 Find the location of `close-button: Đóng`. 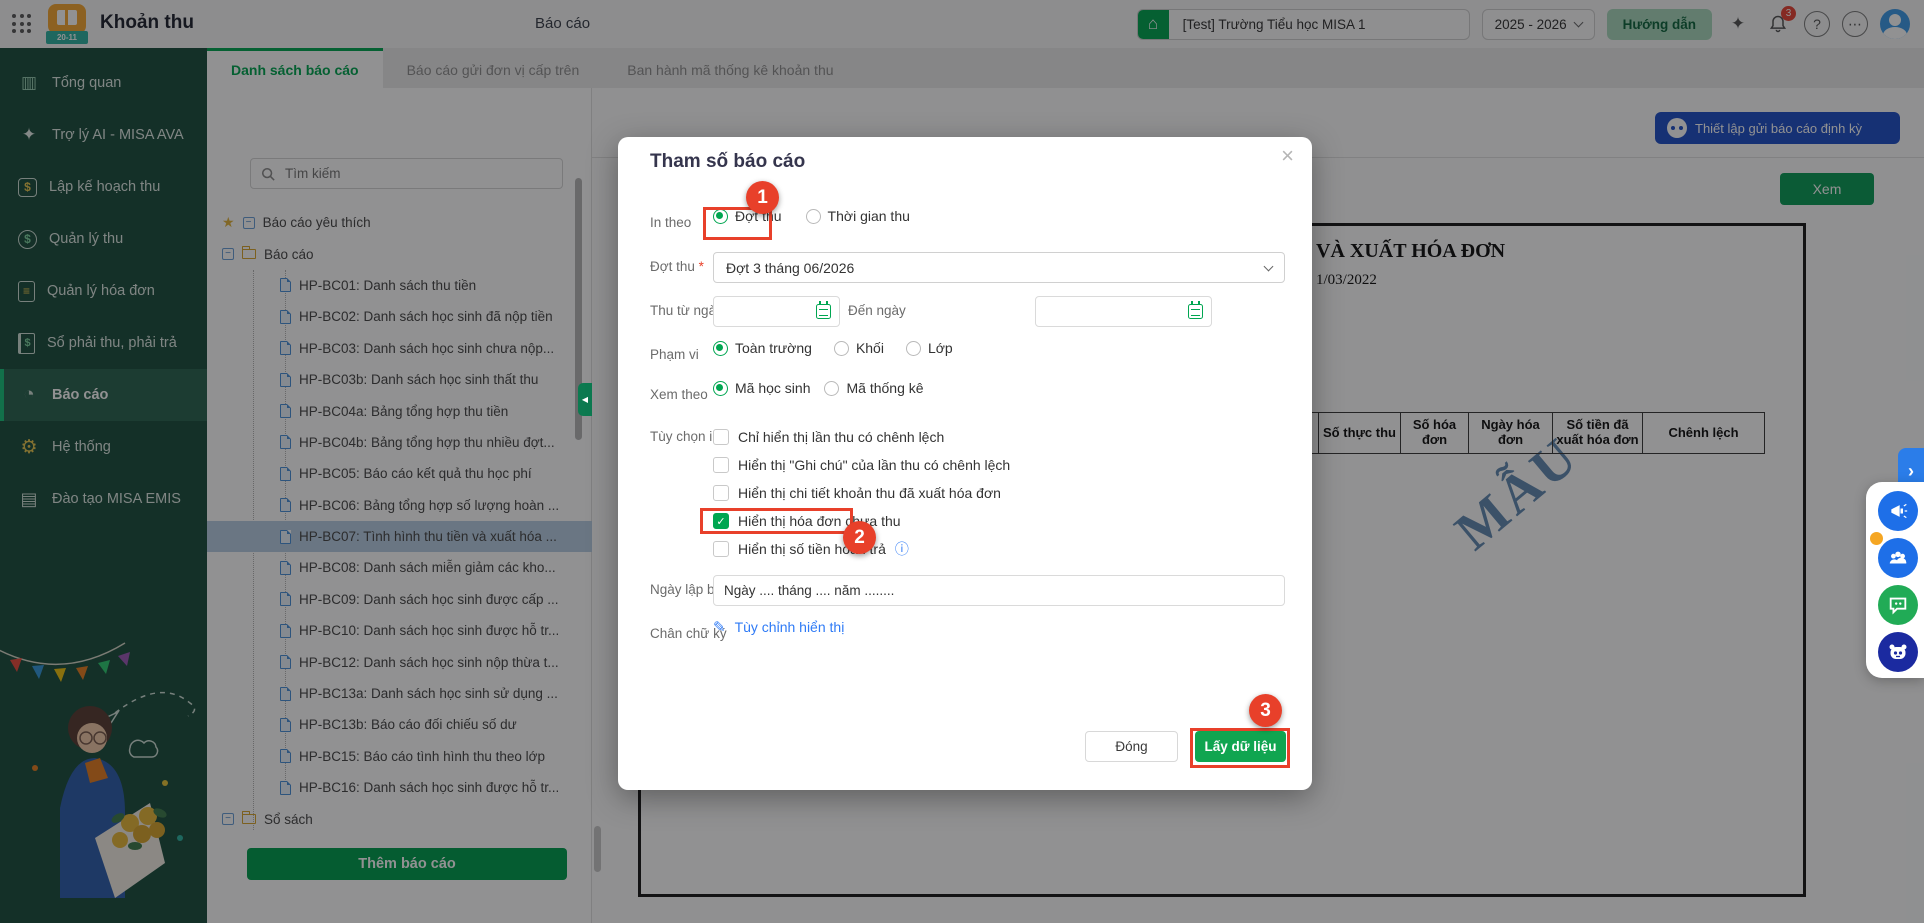

close-button: Đóng is located at coordinates (1131, 746).